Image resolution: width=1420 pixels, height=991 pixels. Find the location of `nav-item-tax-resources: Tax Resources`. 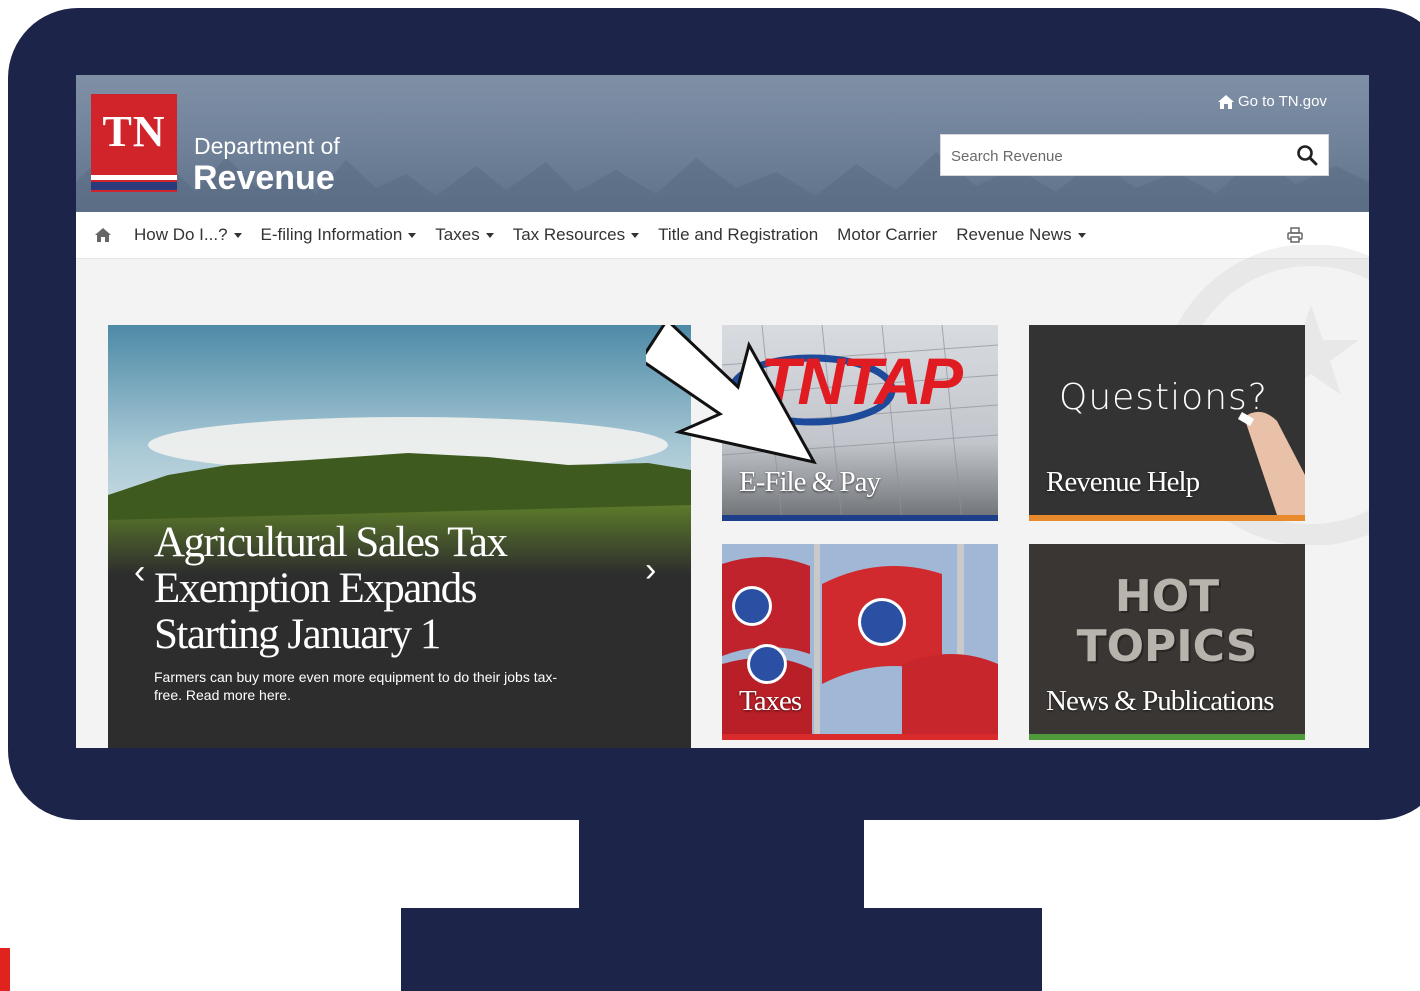

nav-item-tax-resources: Tax Resources is located at coordinates (576, 235).